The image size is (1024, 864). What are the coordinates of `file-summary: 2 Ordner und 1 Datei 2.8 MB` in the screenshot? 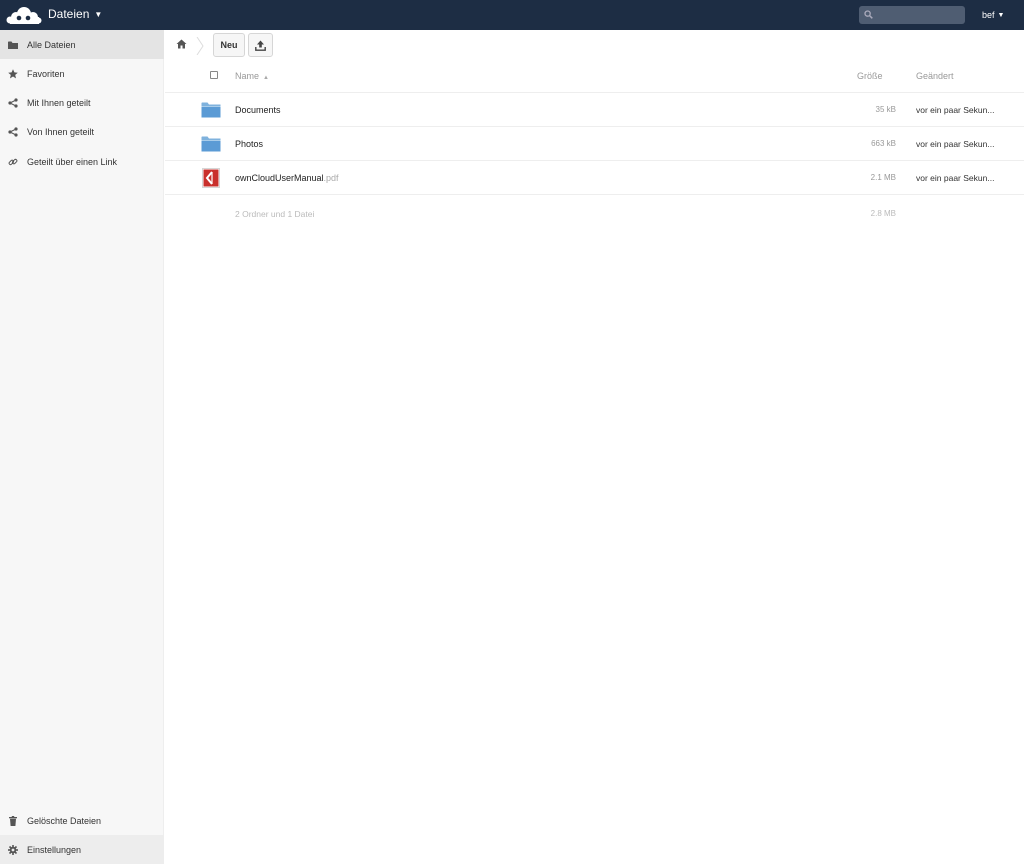 It's located at (594, 215).